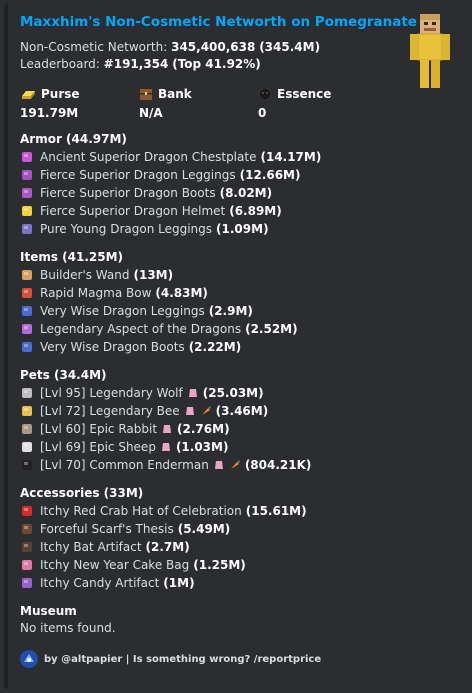  What do you see at coordinates (430, 51) in the screenshot?
I see `player-skin-avatar` at bounding box center [430, 51].